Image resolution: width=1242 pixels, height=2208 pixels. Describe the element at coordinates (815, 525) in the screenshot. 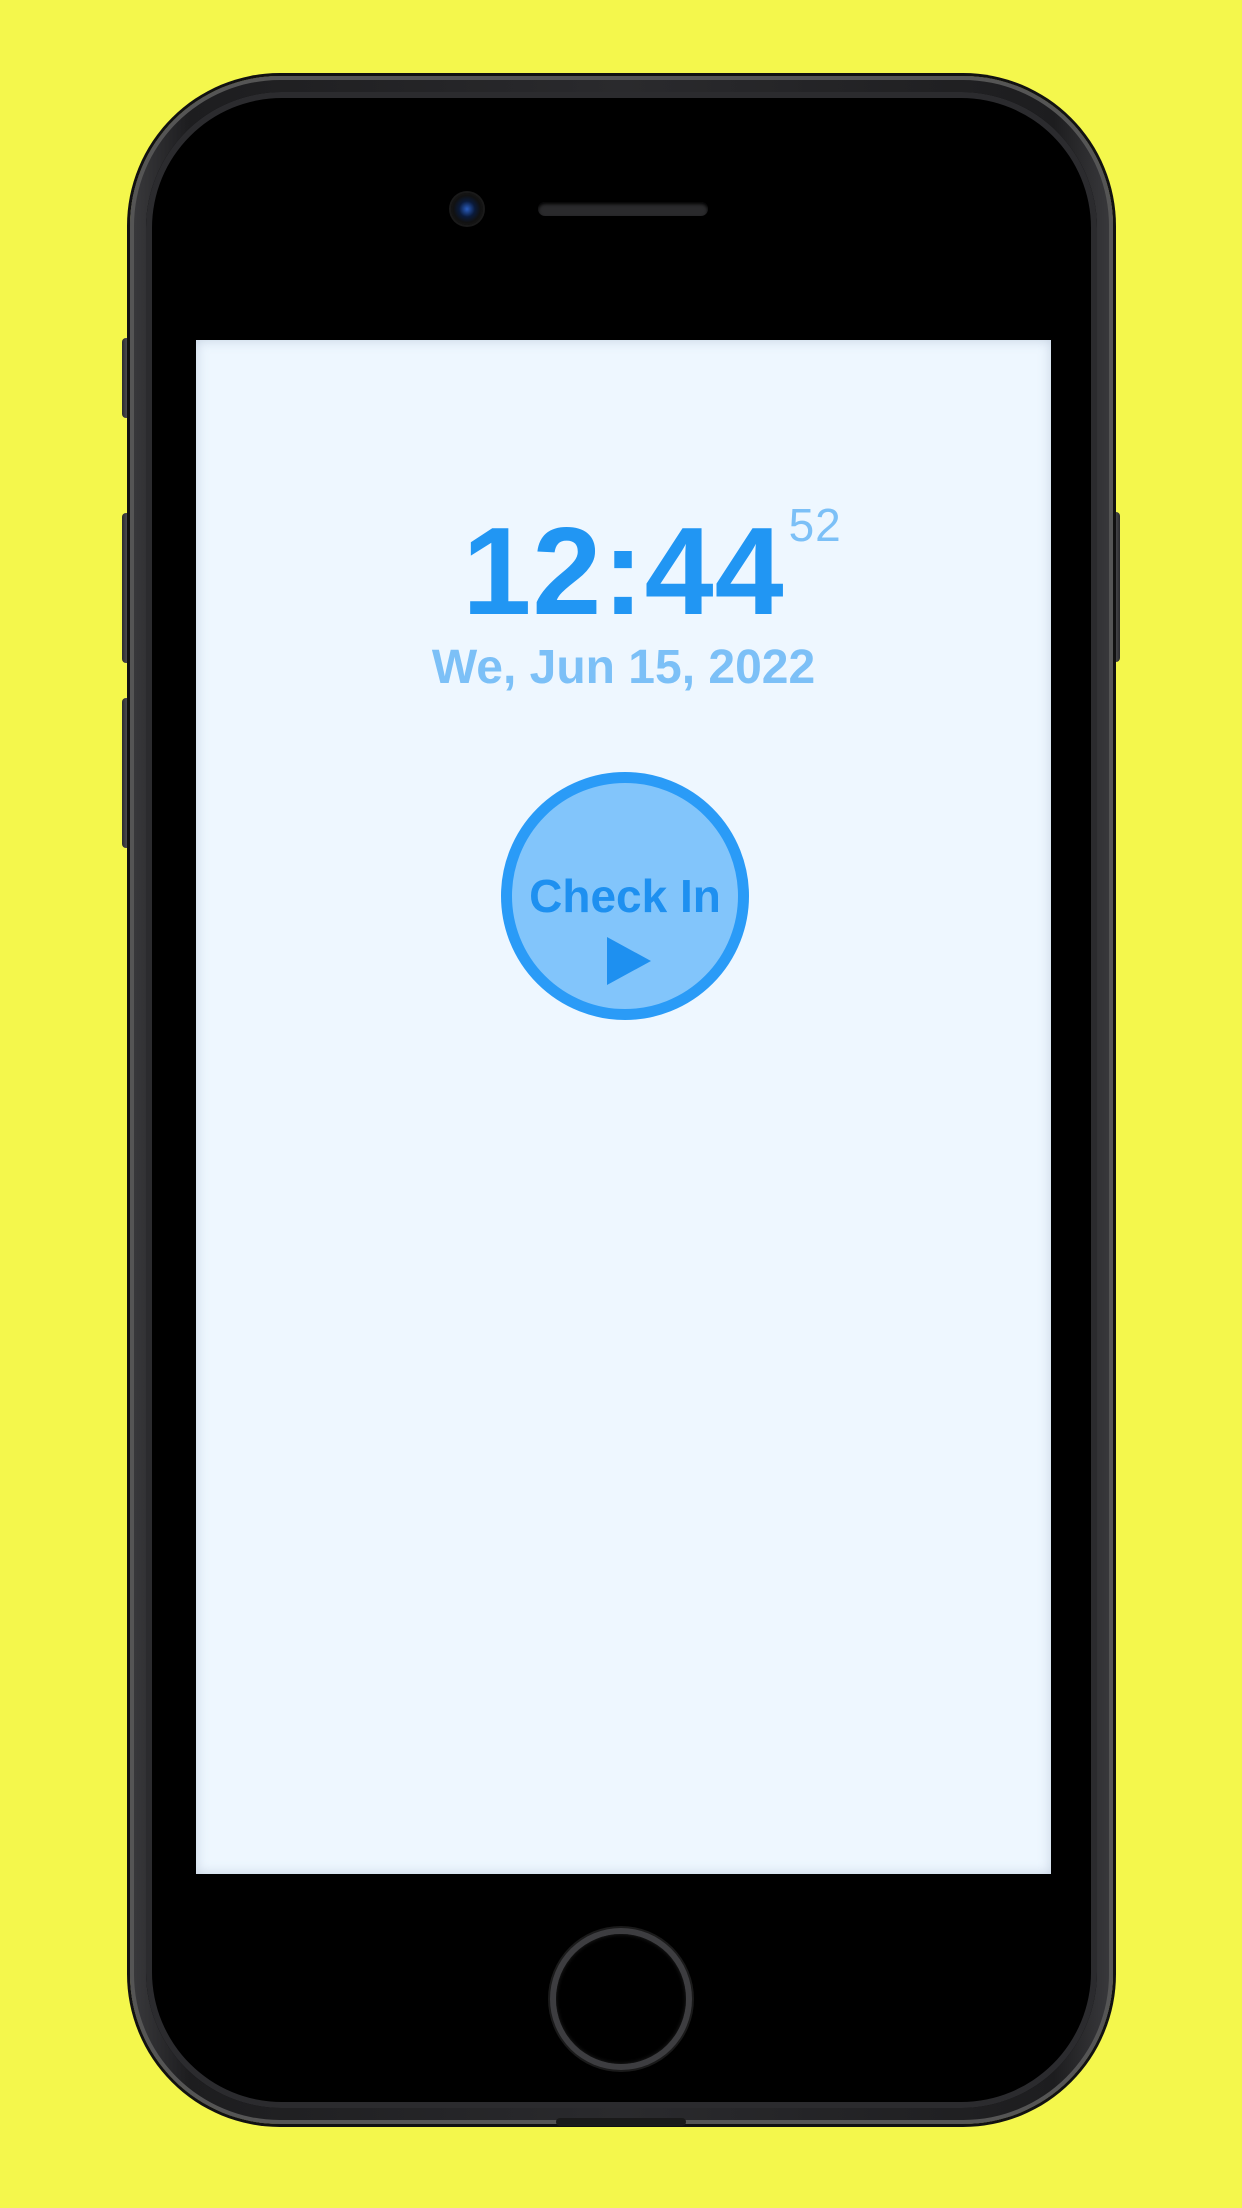

I see `time-seconds: 52` at that location.